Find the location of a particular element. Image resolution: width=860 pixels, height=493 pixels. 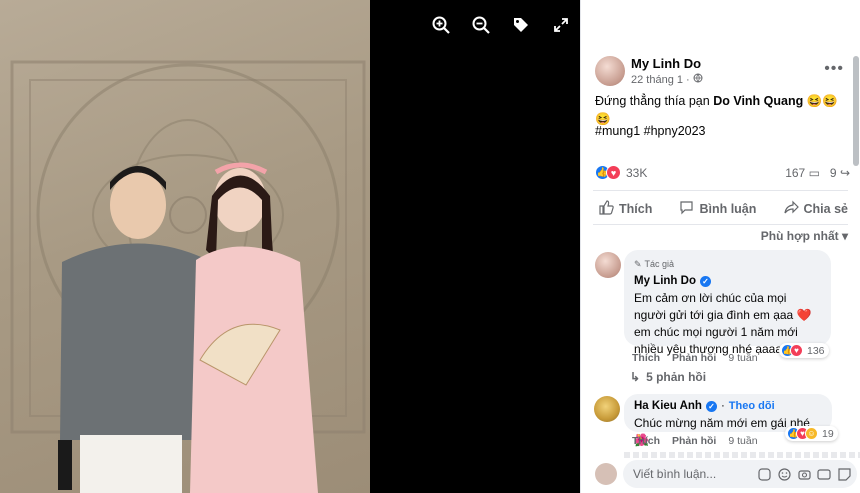

scrollbar is located at coordinates (856, 111).